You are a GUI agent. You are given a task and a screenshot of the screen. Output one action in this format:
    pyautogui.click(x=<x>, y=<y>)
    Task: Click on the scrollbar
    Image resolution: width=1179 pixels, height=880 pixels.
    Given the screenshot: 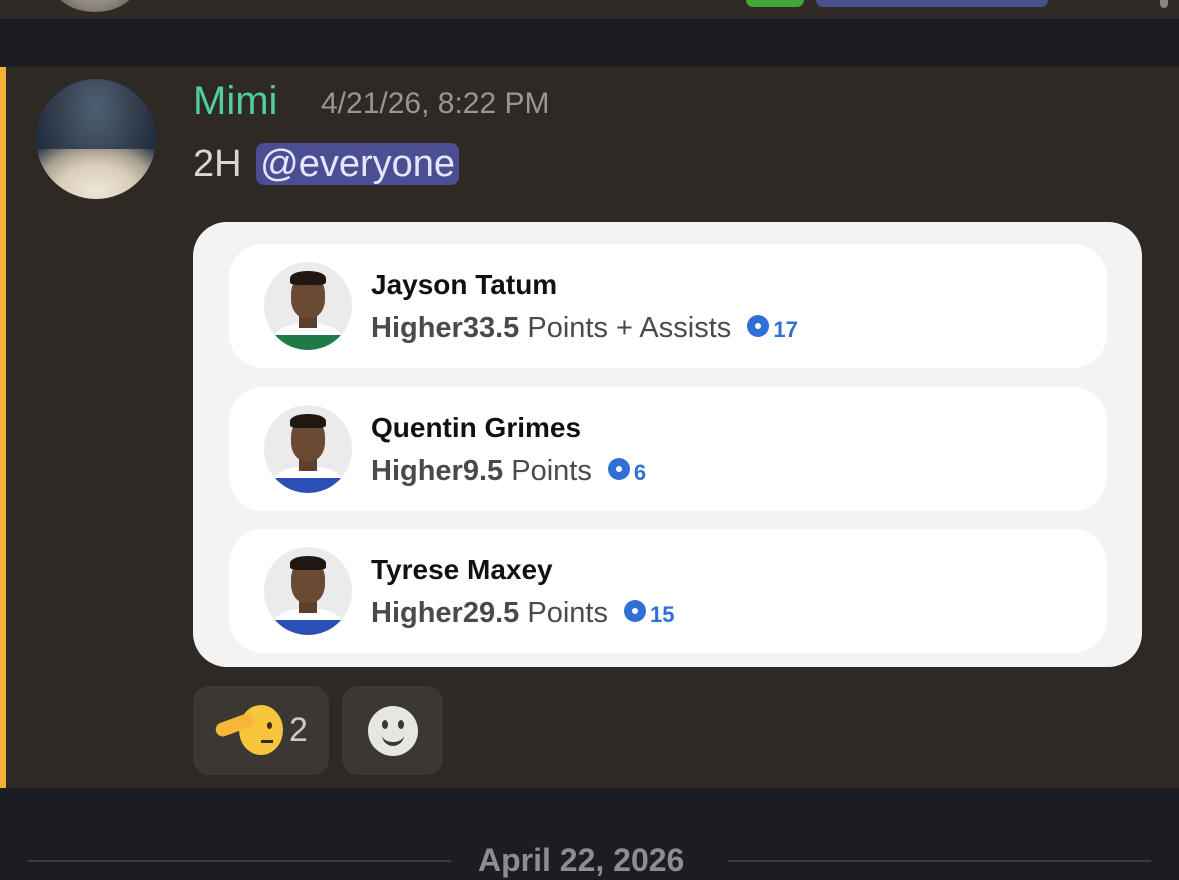 What is the action you would take?
    pyautogui.click(x=1164, y=4)
    